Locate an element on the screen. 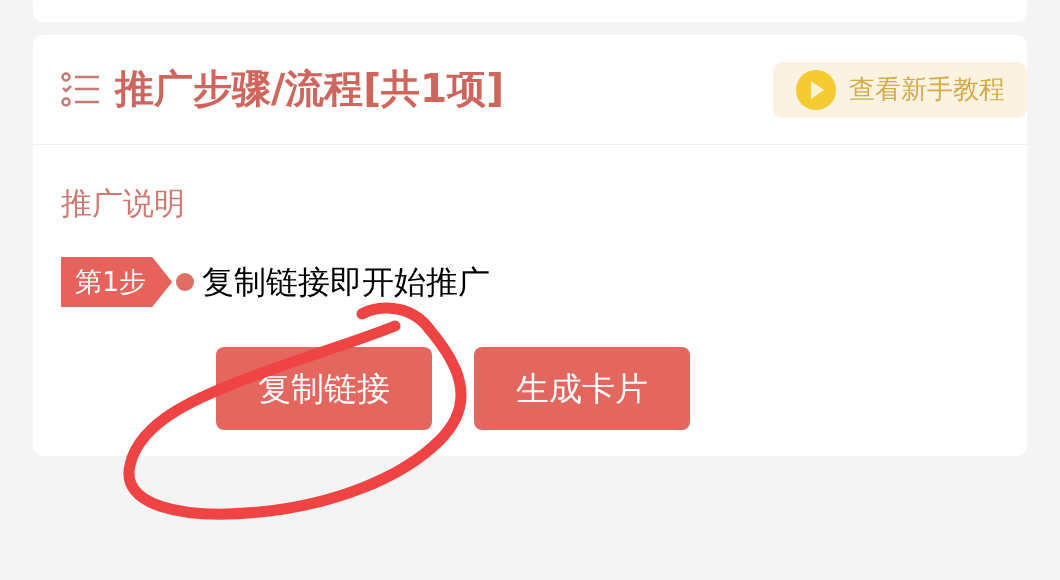 The height and width of the screenshot is (580, 1060). list-icon is located at coordinates (81, 89).